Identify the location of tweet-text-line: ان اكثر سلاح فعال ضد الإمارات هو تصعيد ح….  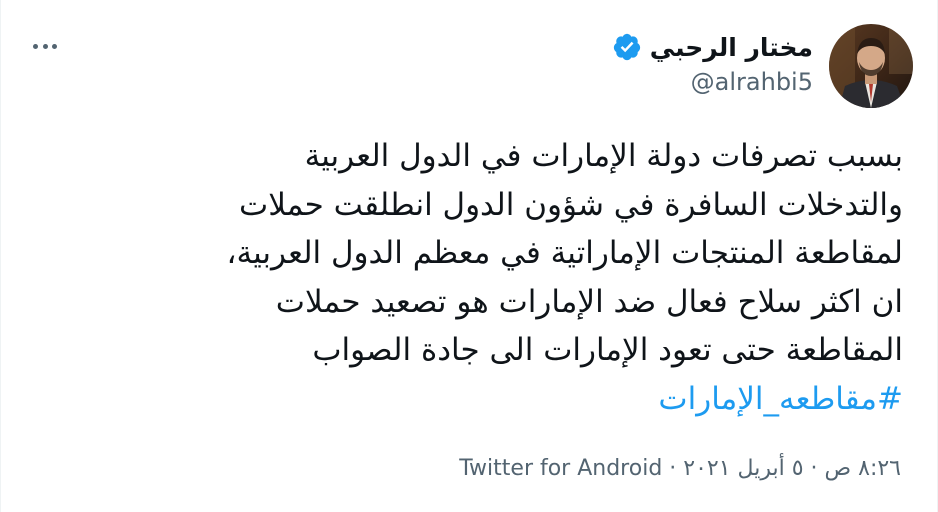
(589, 301).